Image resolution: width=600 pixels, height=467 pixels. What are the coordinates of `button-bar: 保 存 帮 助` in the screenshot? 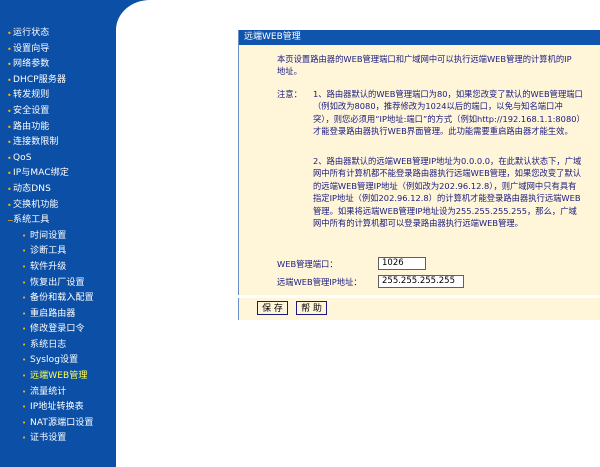 It's located at (419, 309).